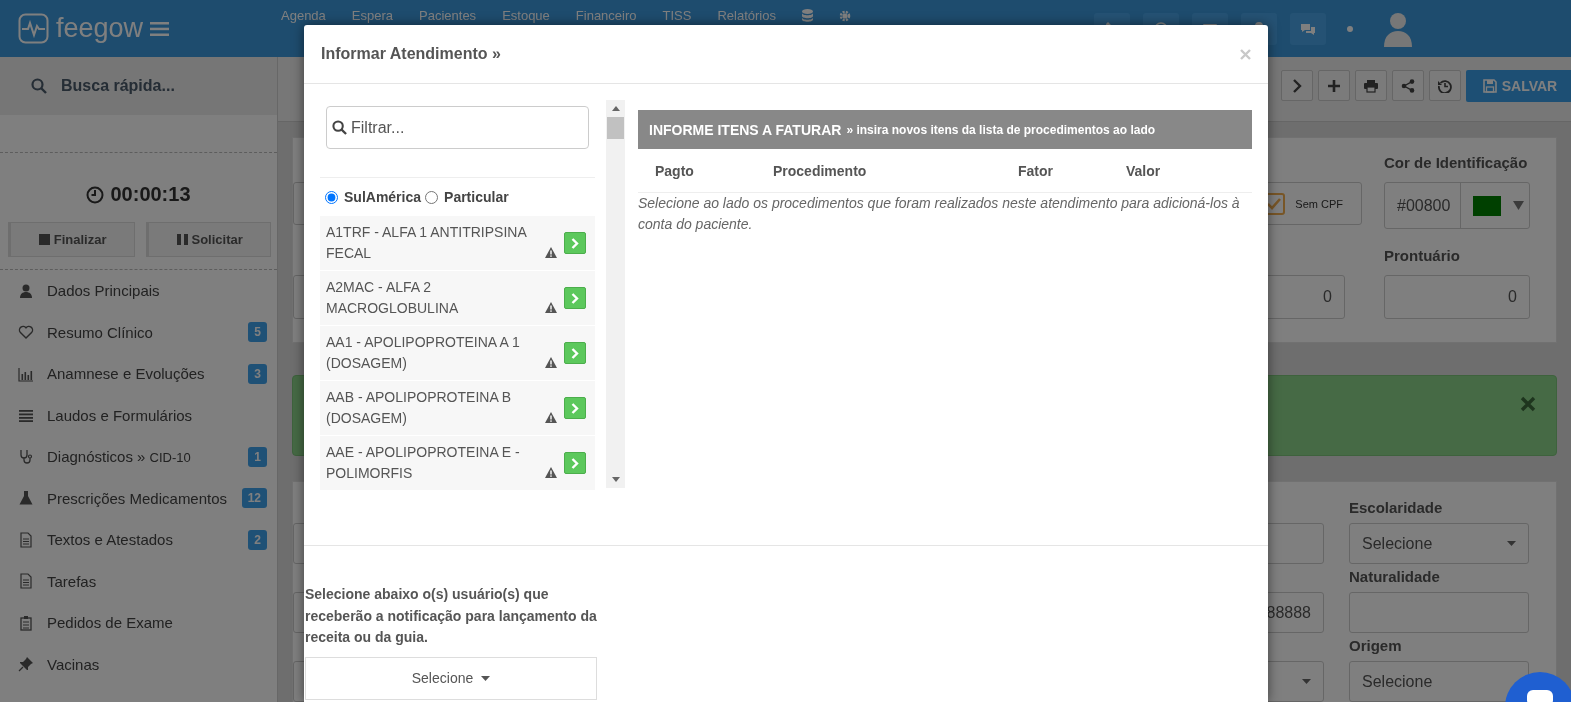  I want to click on nav-link: Agenda, so click(303, 15).